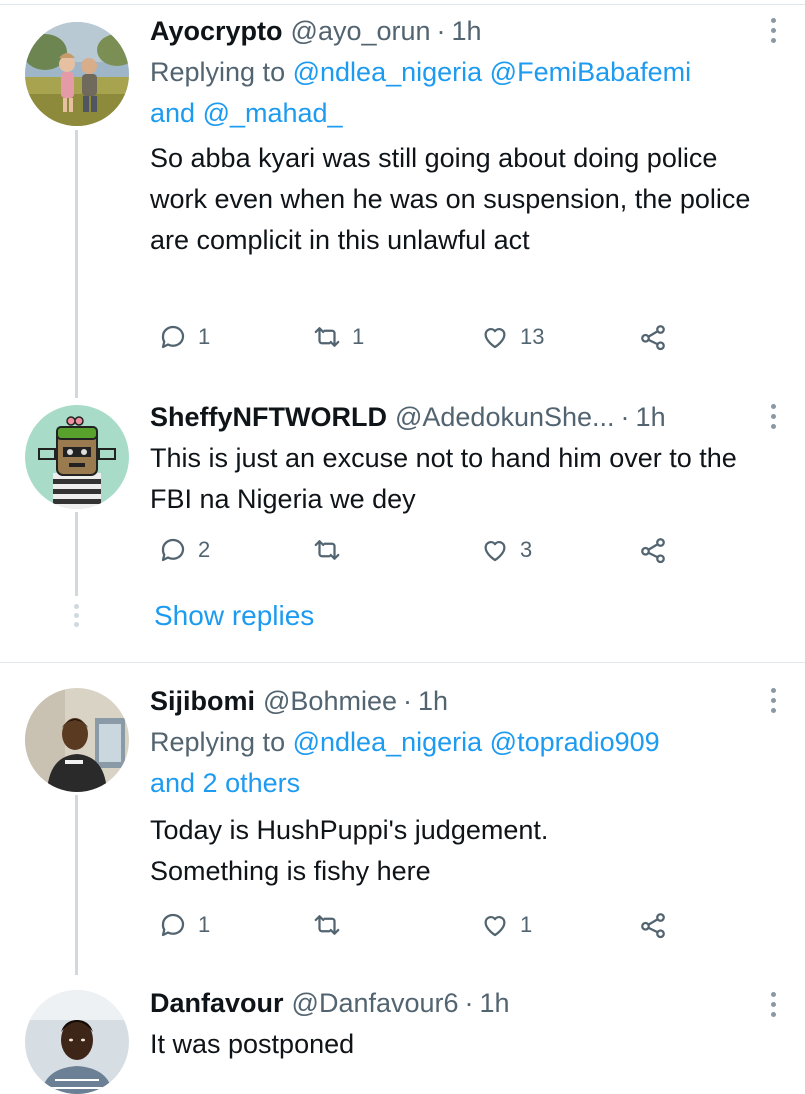  I want to click on mention-link: @topradio909, so click(575, 742).